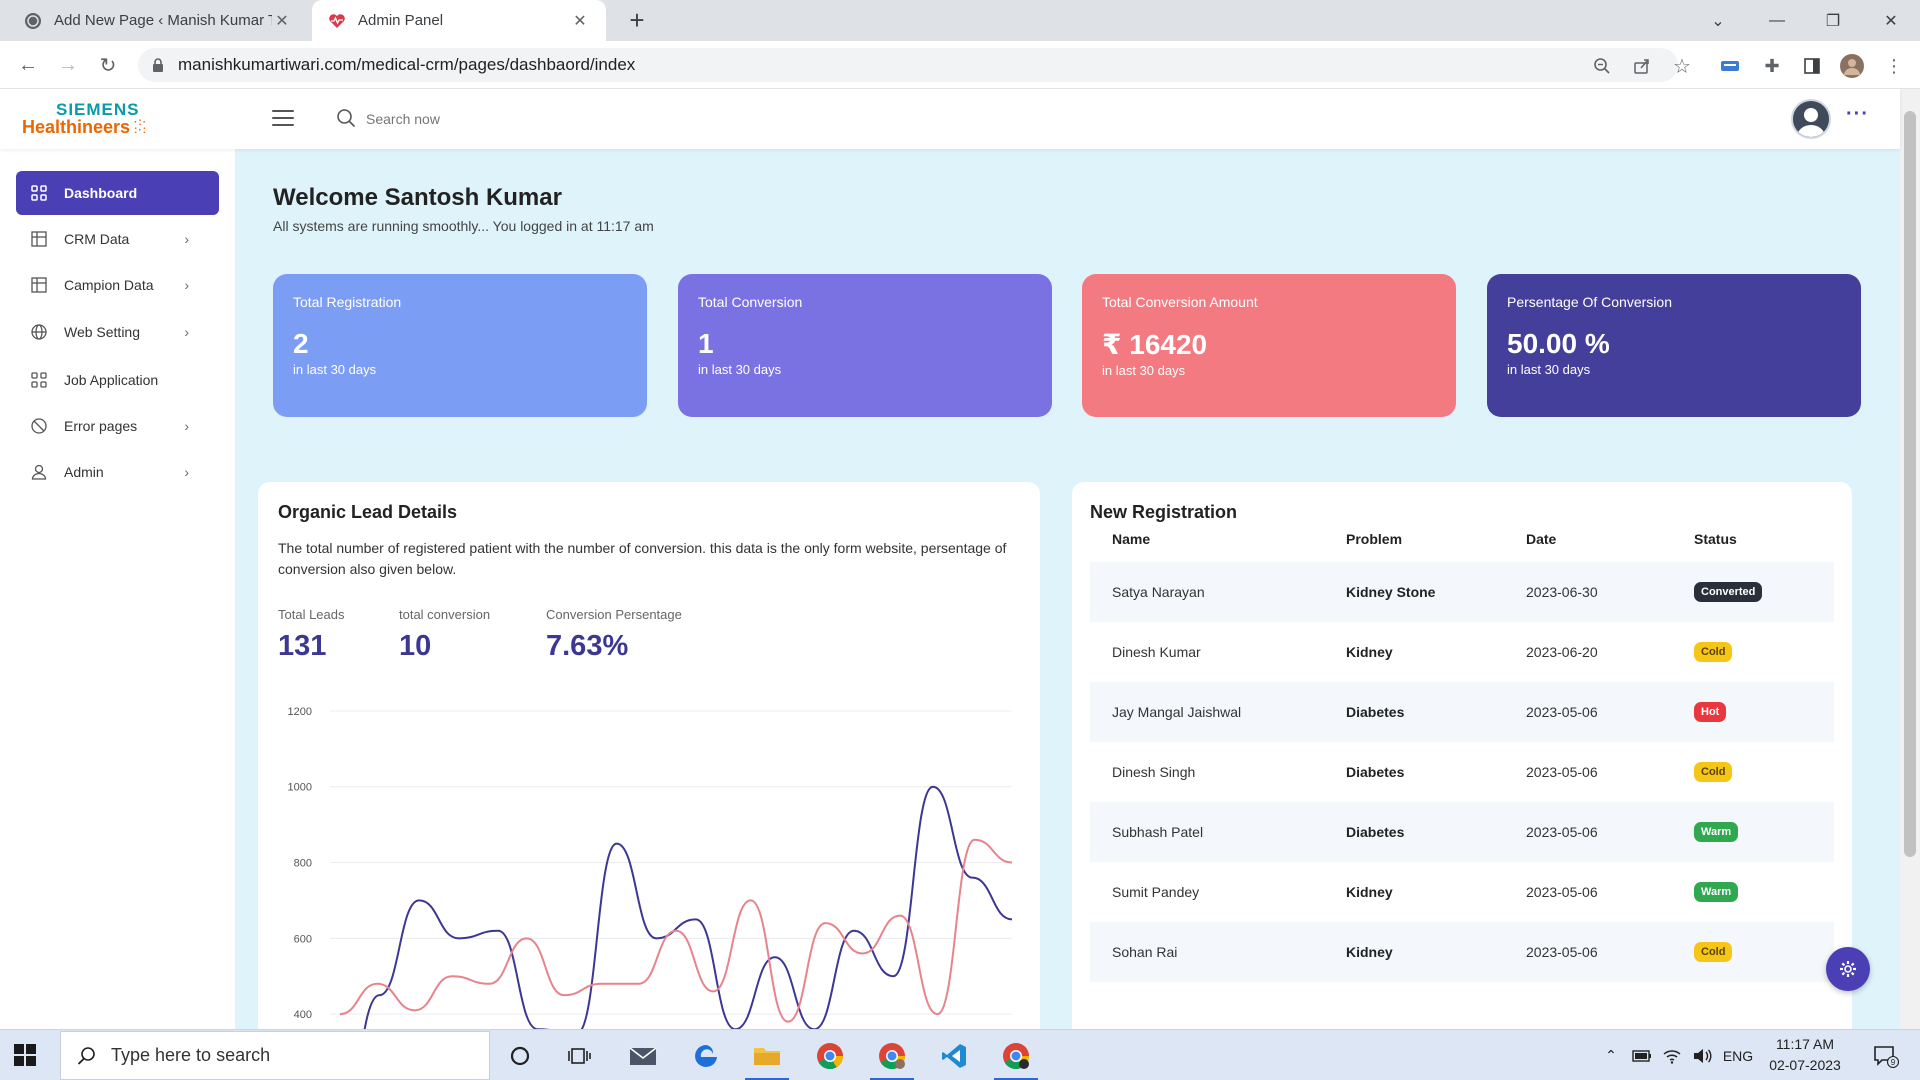  Describe the element at coordinates (1718, 20) in the screenshot. I see `tab-search-icon: ⌄` at that location.